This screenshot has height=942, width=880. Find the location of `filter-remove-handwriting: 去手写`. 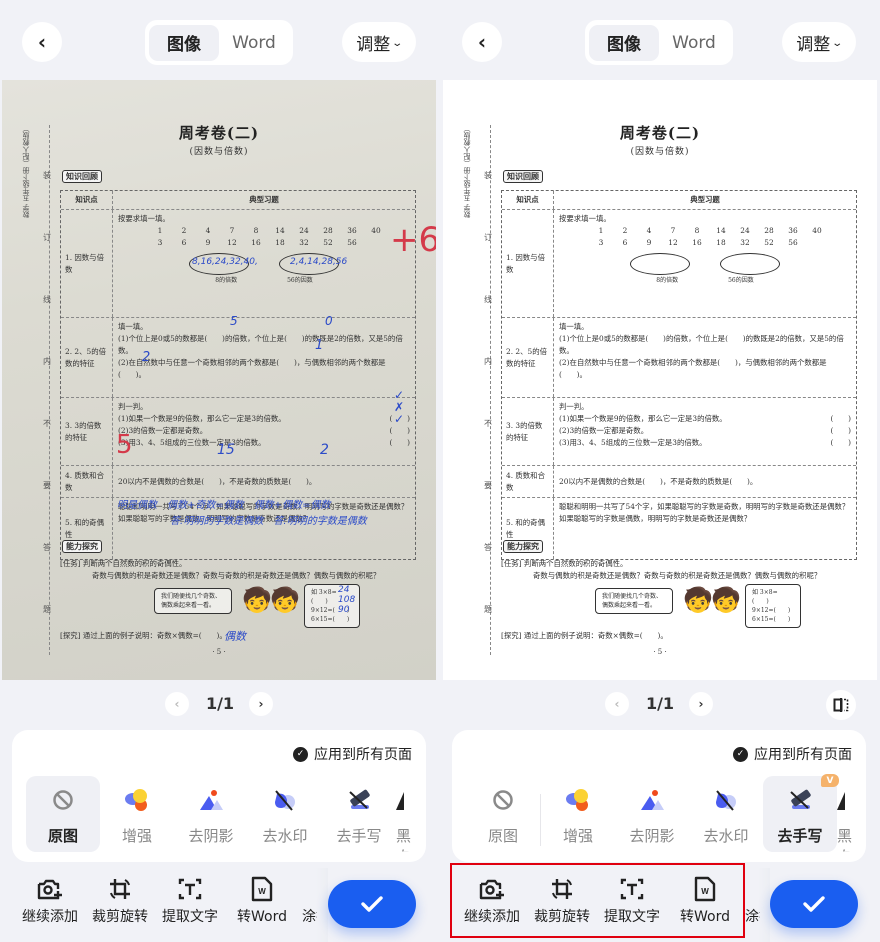

filter-remove-handwriting: 去手写 is located at coordinates (359, 814).